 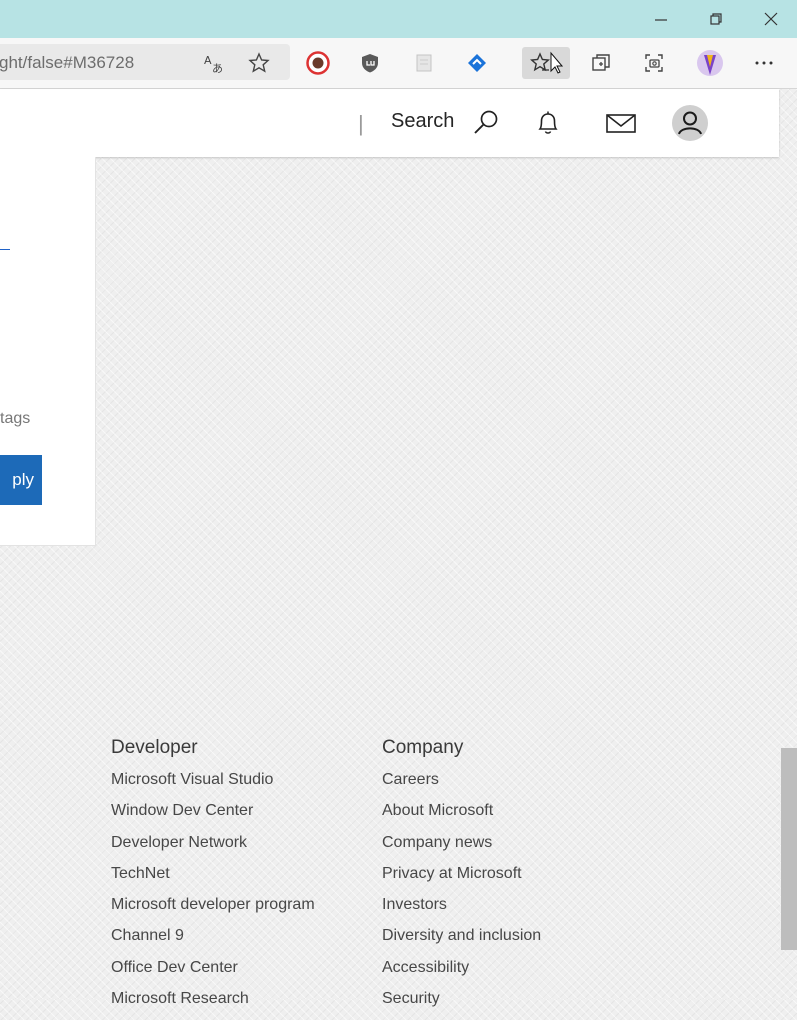 I want to click on profile-icon, so click(x=710, y=63).